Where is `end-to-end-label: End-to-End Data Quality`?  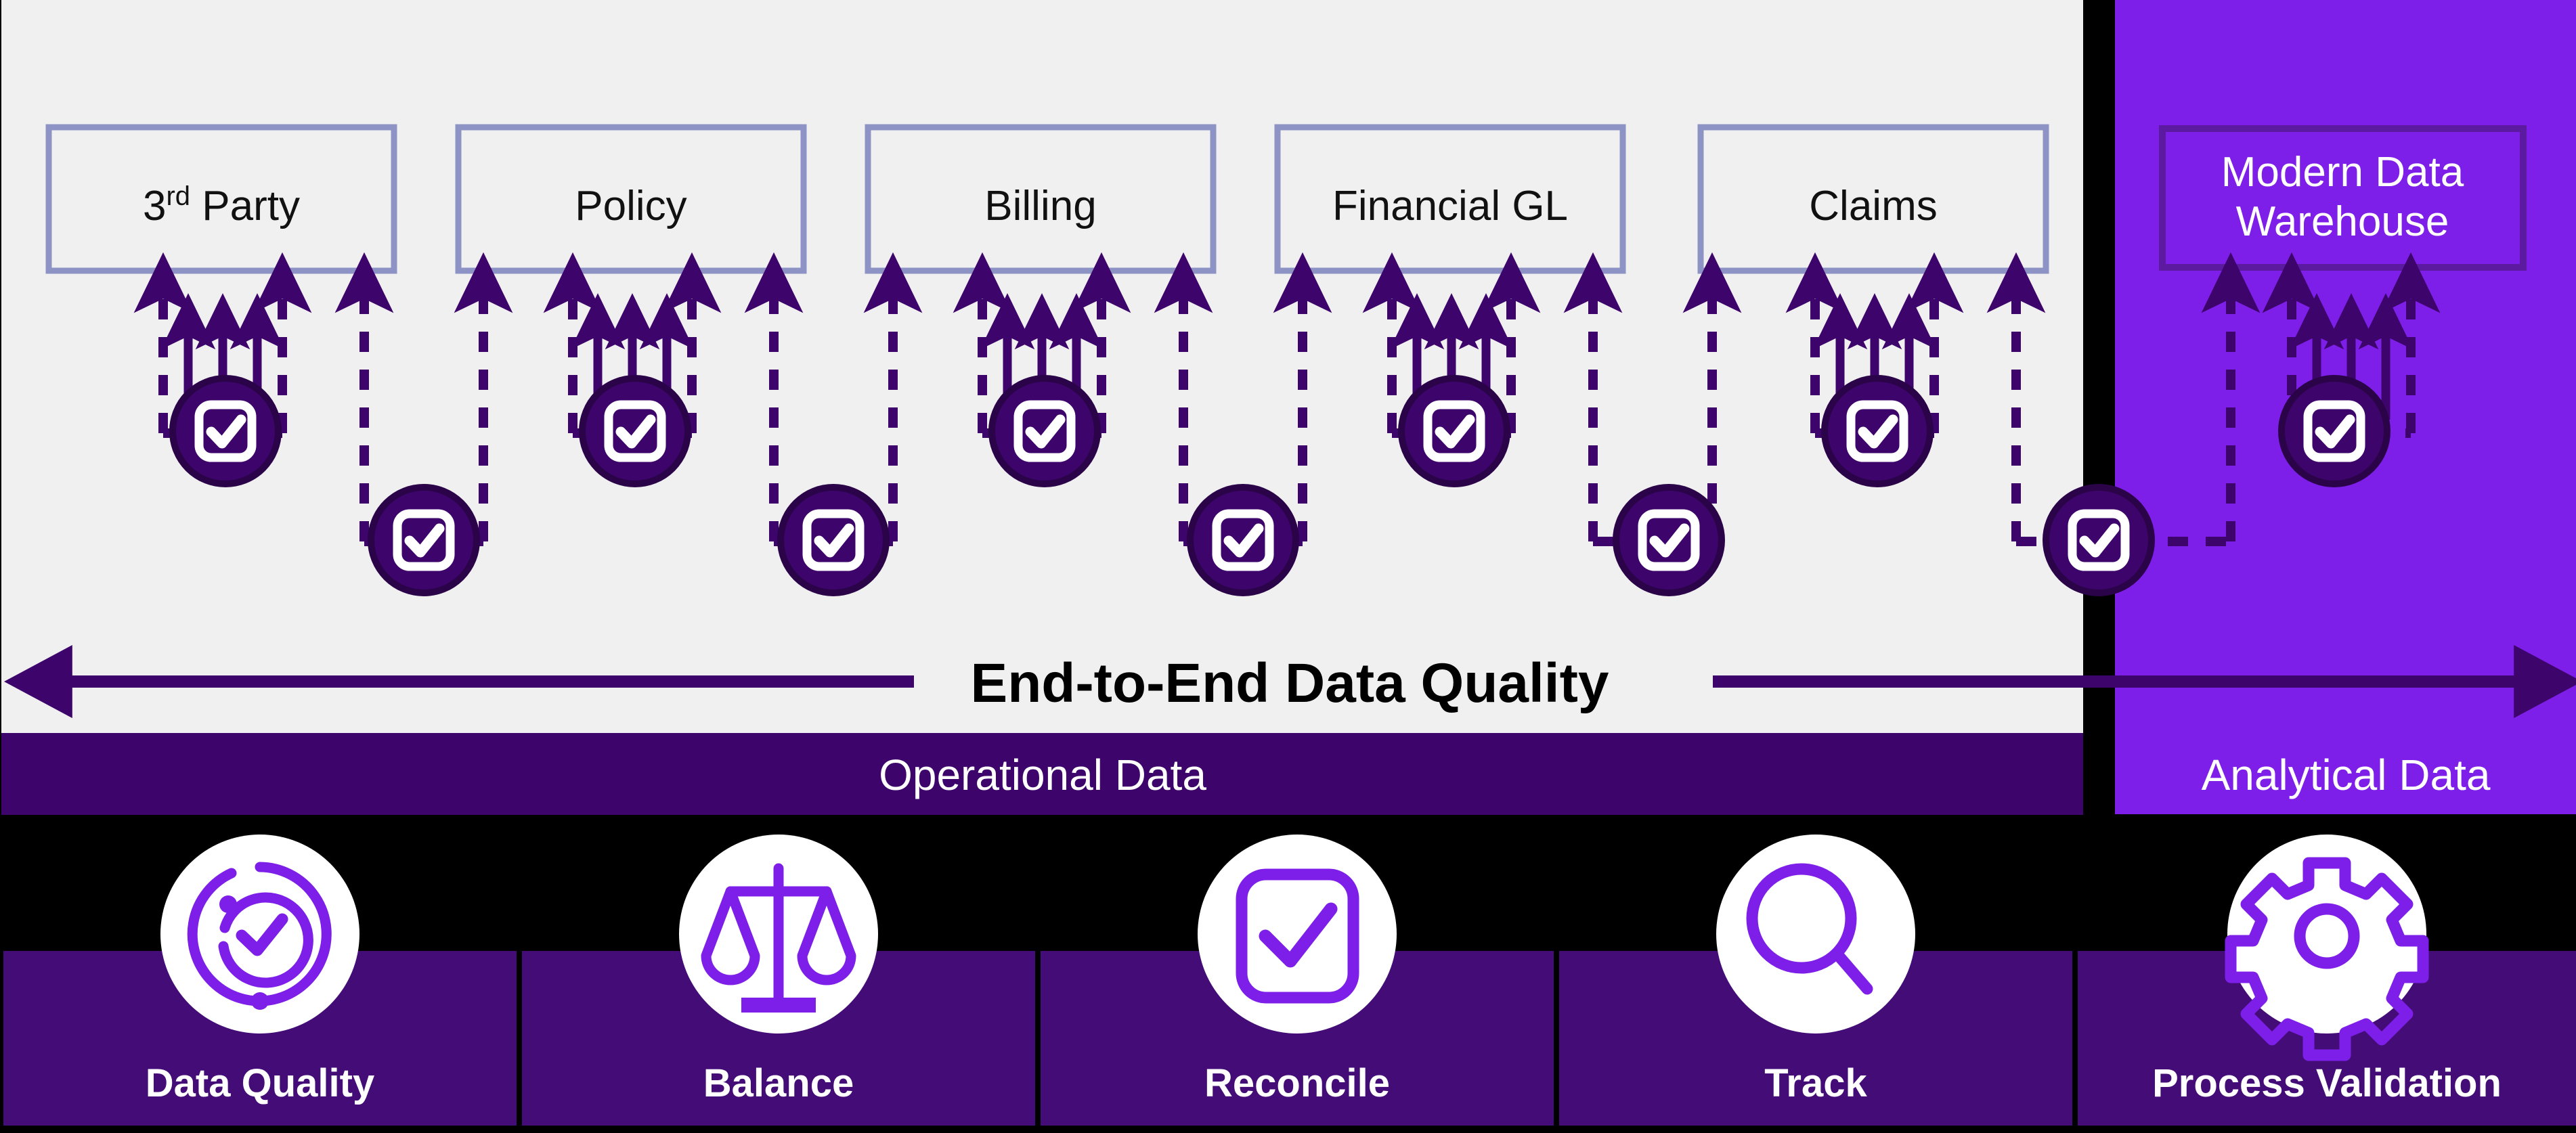 end-to-end-label: End-to-End Data Quality is located at coordinates (1290, 683).